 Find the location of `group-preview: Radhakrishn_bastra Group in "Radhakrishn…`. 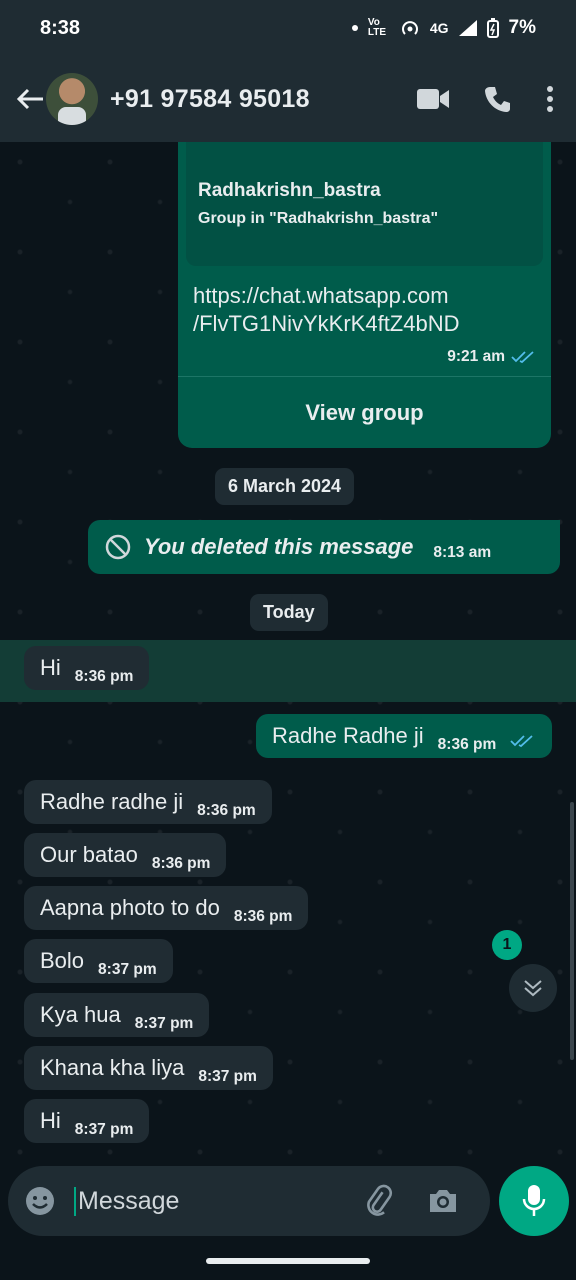

group-preview: Radhakrishn_bastra Group in "Radhakrishn… is located at coordinates (364, 204).